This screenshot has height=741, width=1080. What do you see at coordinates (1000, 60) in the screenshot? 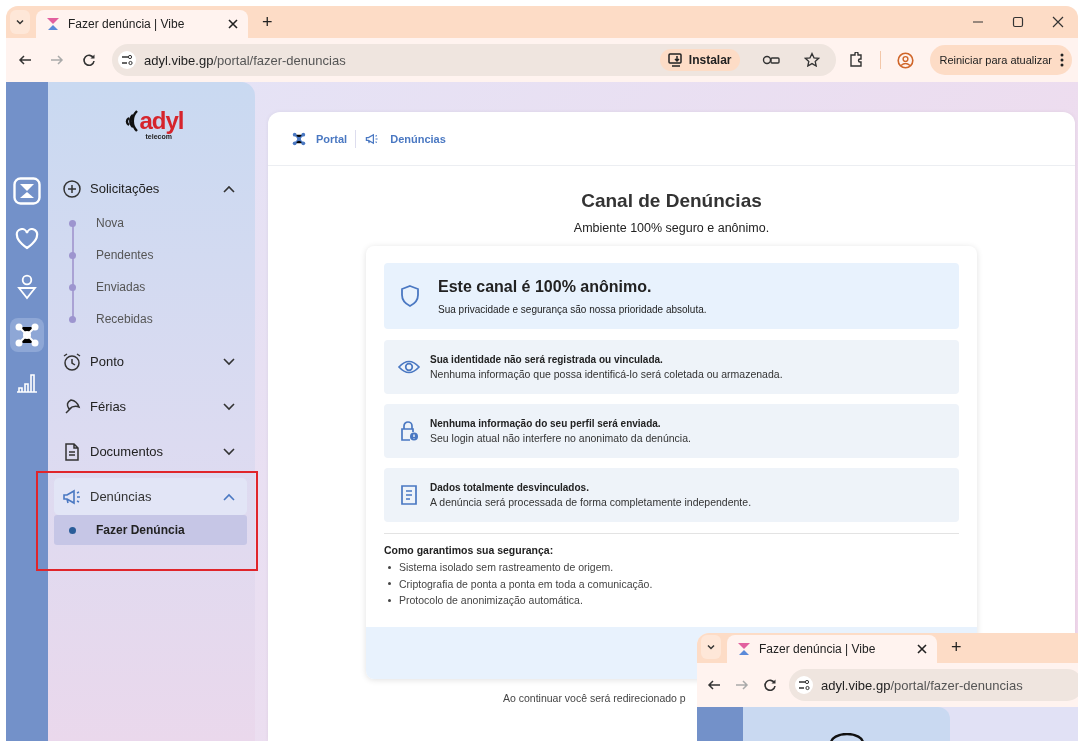
I see `update-button: Reiniciar para atualizar` at bounding box center [1000, 60].